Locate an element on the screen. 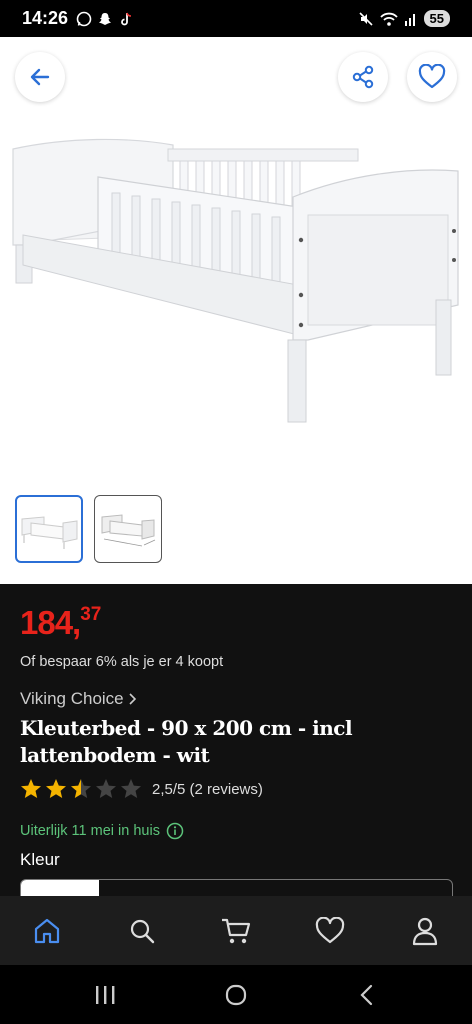 This screenshot has width=472, height=1024. price: 184,37 is located at coordinates (60, 623).